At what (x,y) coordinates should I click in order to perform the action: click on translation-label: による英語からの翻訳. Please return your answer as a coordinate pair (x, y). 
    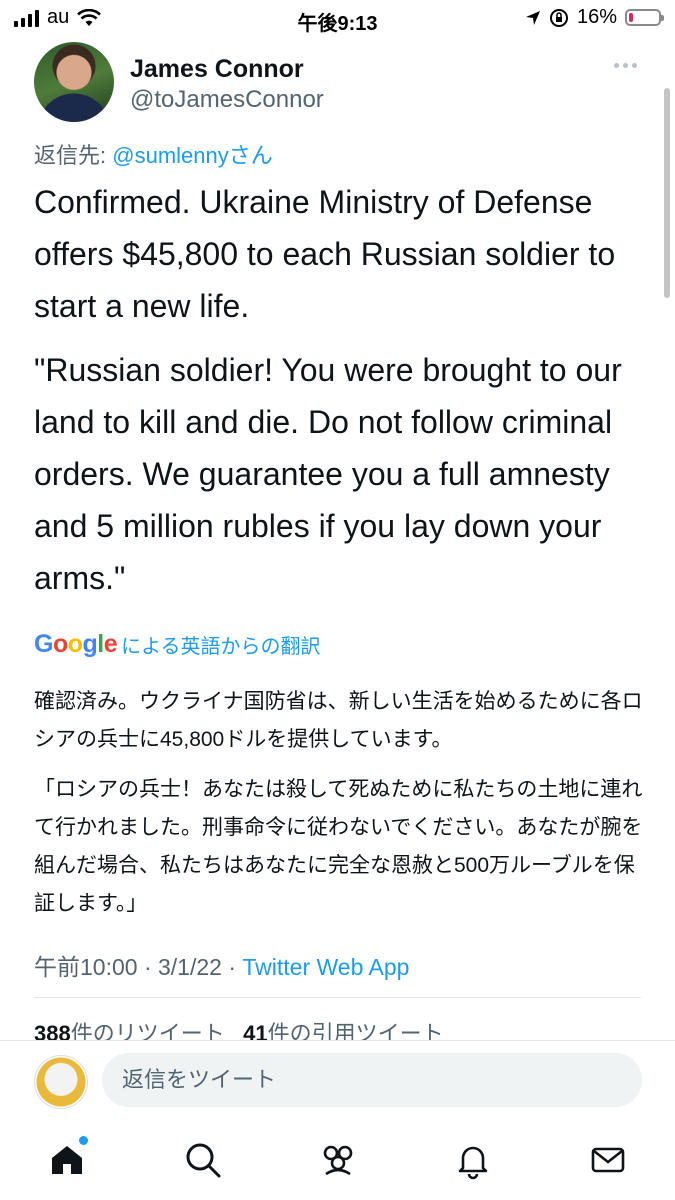
    Looking at the image, I should click on (221, 647).